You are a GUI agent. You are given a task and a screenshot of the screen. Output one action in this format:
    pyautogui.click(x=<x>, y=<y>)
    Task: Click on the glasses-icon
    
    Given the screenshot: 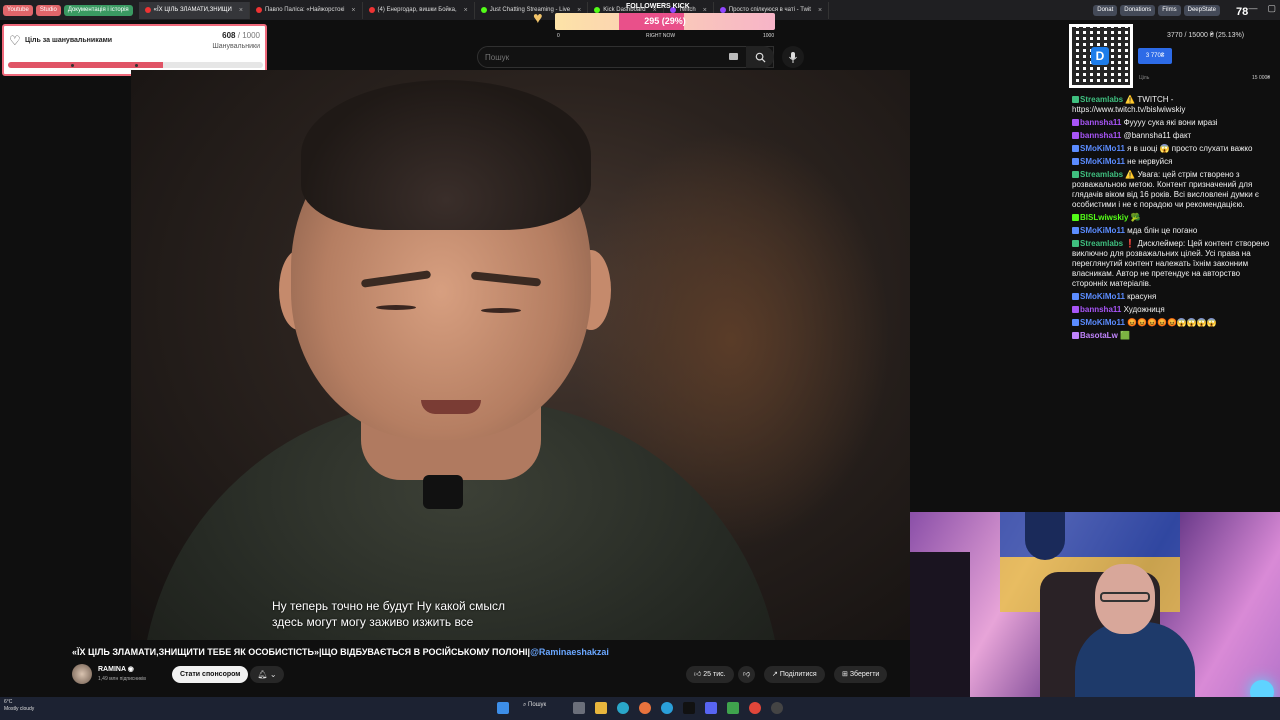 What is the action you would take?
    pyautogui.click(x=1125, y=597)
    